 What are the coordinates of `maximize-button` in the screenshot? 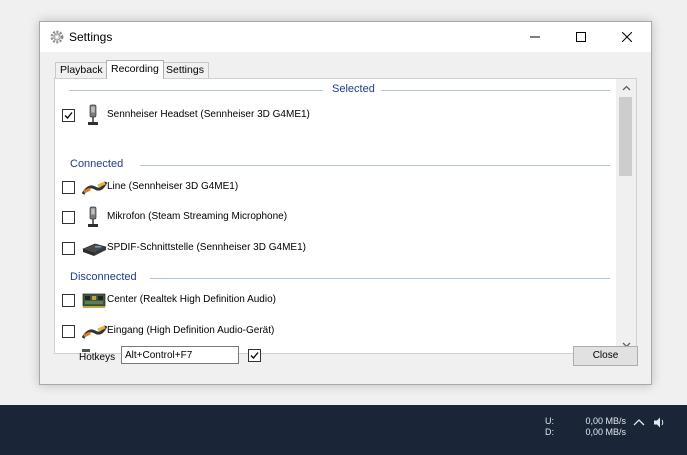 It's located at (581, 37).